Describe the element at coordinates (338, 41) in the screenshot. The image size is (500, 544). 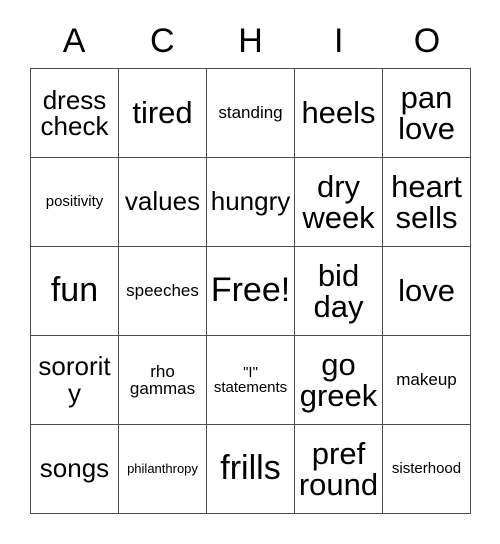
I see `header-letter-3: I` at that location.